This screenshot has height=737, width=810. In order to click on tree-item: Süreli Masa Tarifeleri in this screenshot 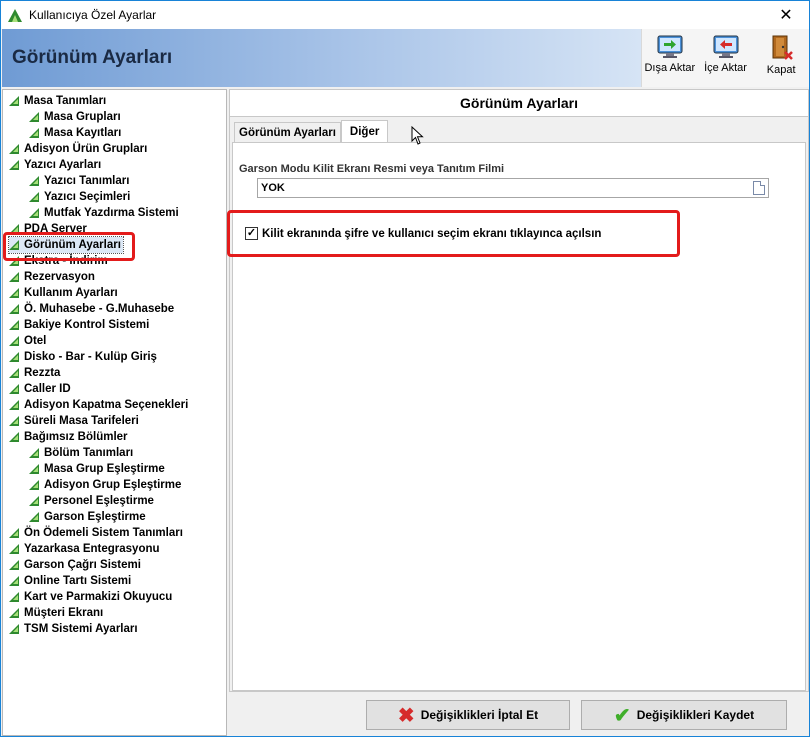, I will do `click(74, 421)`.